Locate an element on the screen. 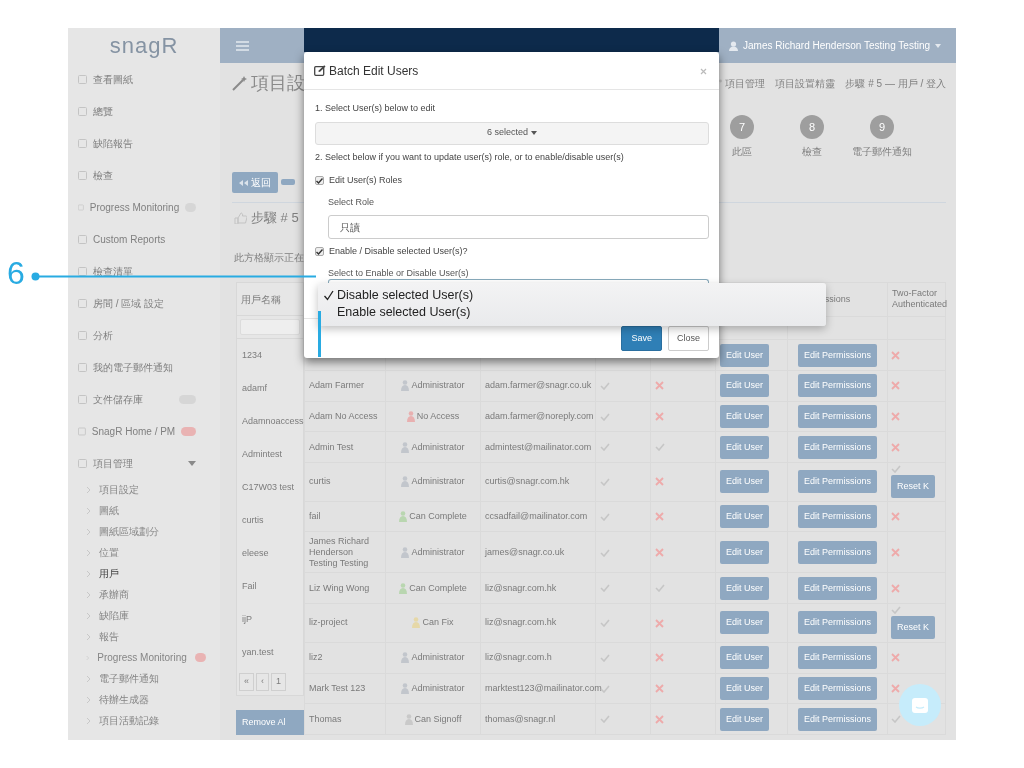 The width and height of the screenshot is (1024, 768). role-label: No Access is located at coordinates (438, 416).